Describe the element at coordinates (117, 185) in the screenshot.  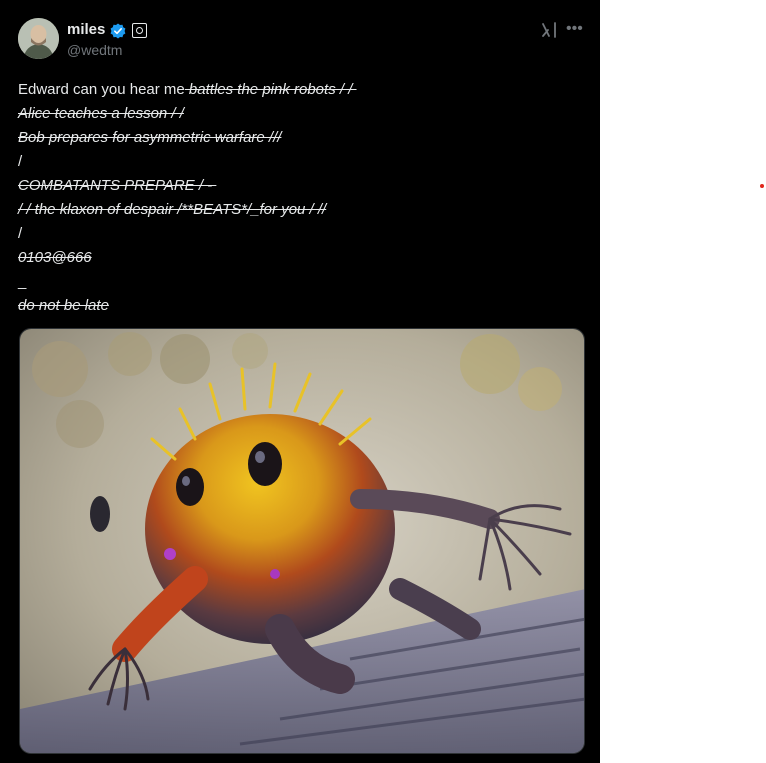
I see `post-line: COMBATANTS PREPARE / -` at that location.